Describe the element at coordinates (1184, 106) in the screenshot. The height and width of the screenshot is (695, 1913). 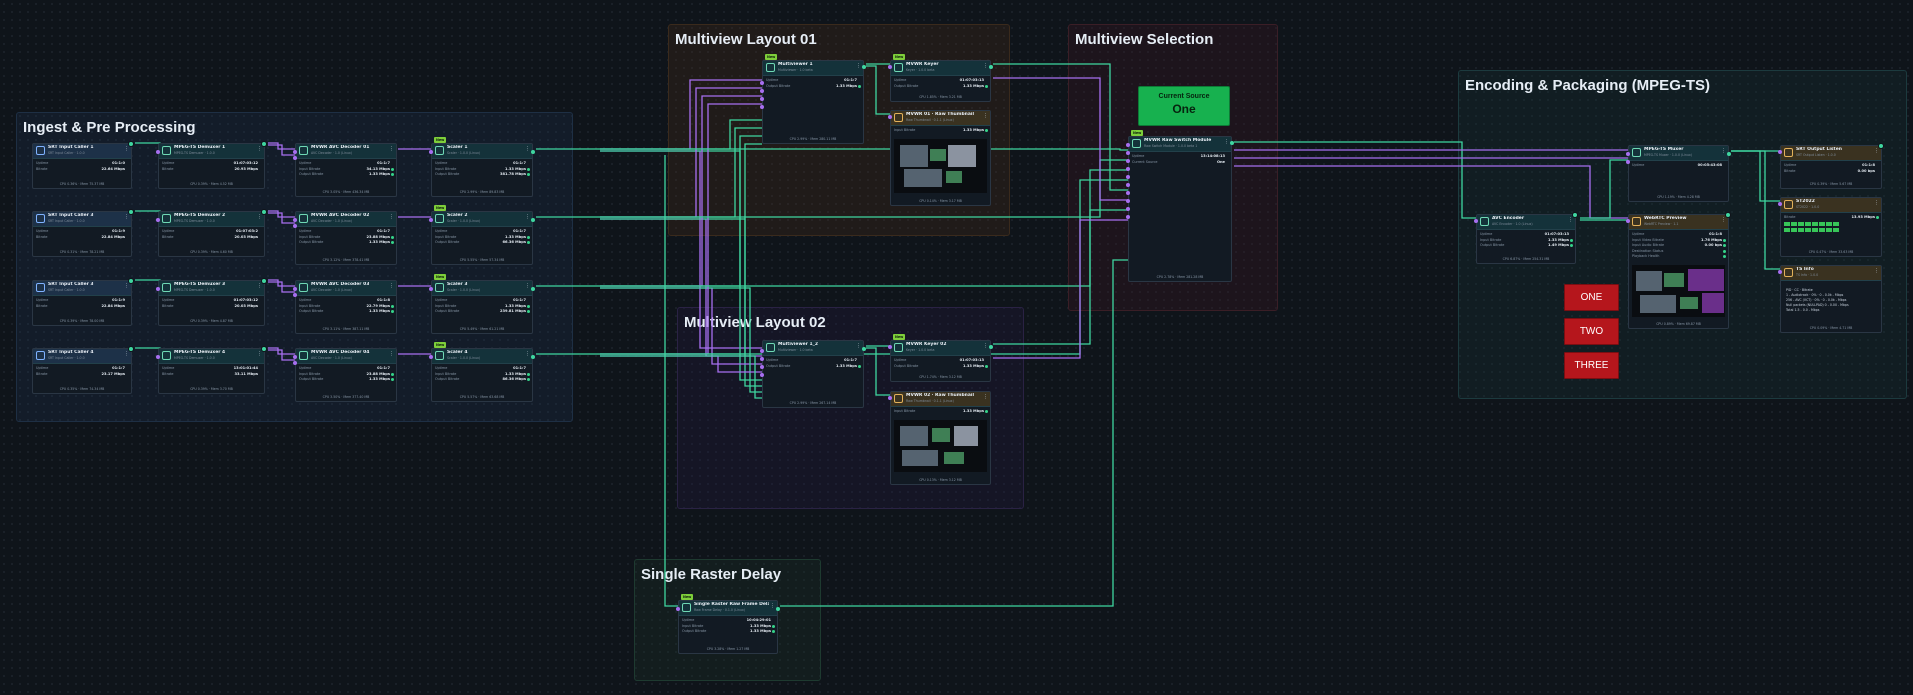
I see `current-source-panel: Current Source One` at that location.